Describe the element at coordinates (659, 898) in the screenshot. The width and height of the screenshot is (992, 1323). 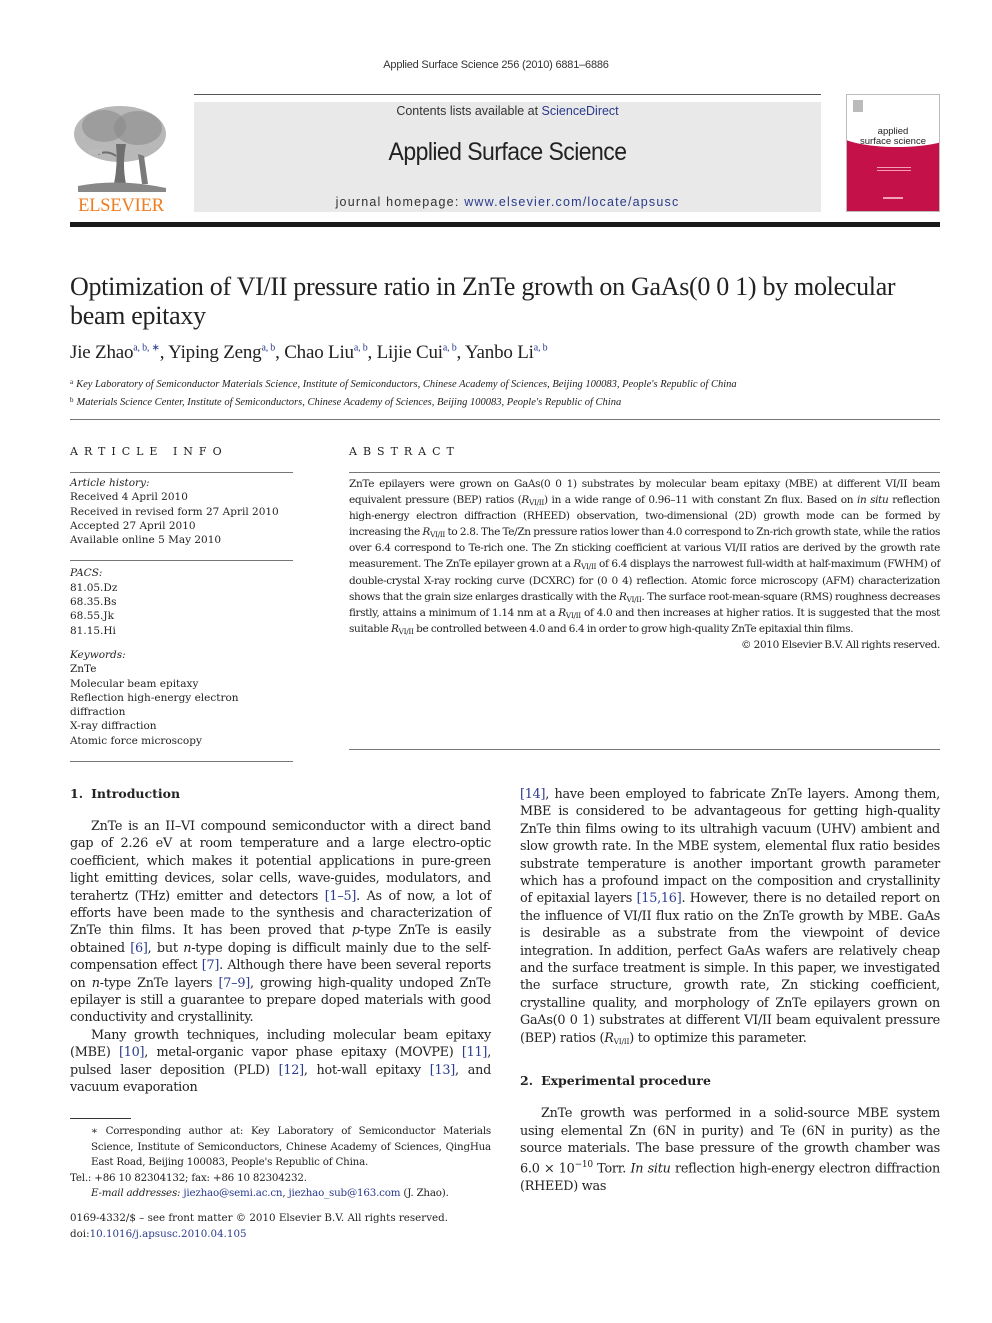
I see `citation-link: [15,16]` at that location.